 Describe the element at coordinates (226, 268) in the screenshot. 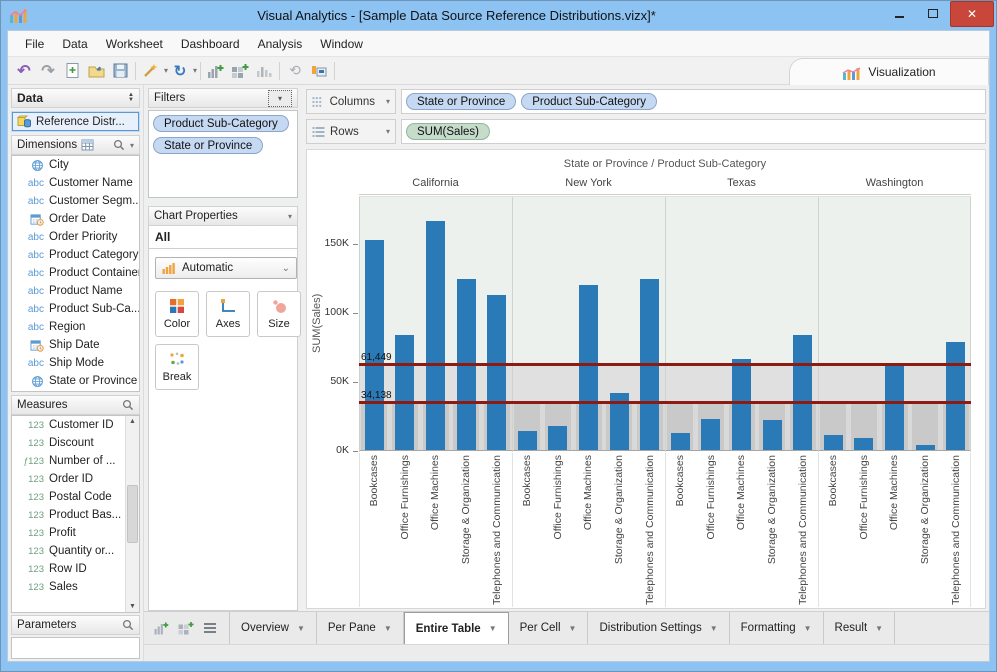

I see `mark-type-dropdown: Automatic ⌄` at that location.